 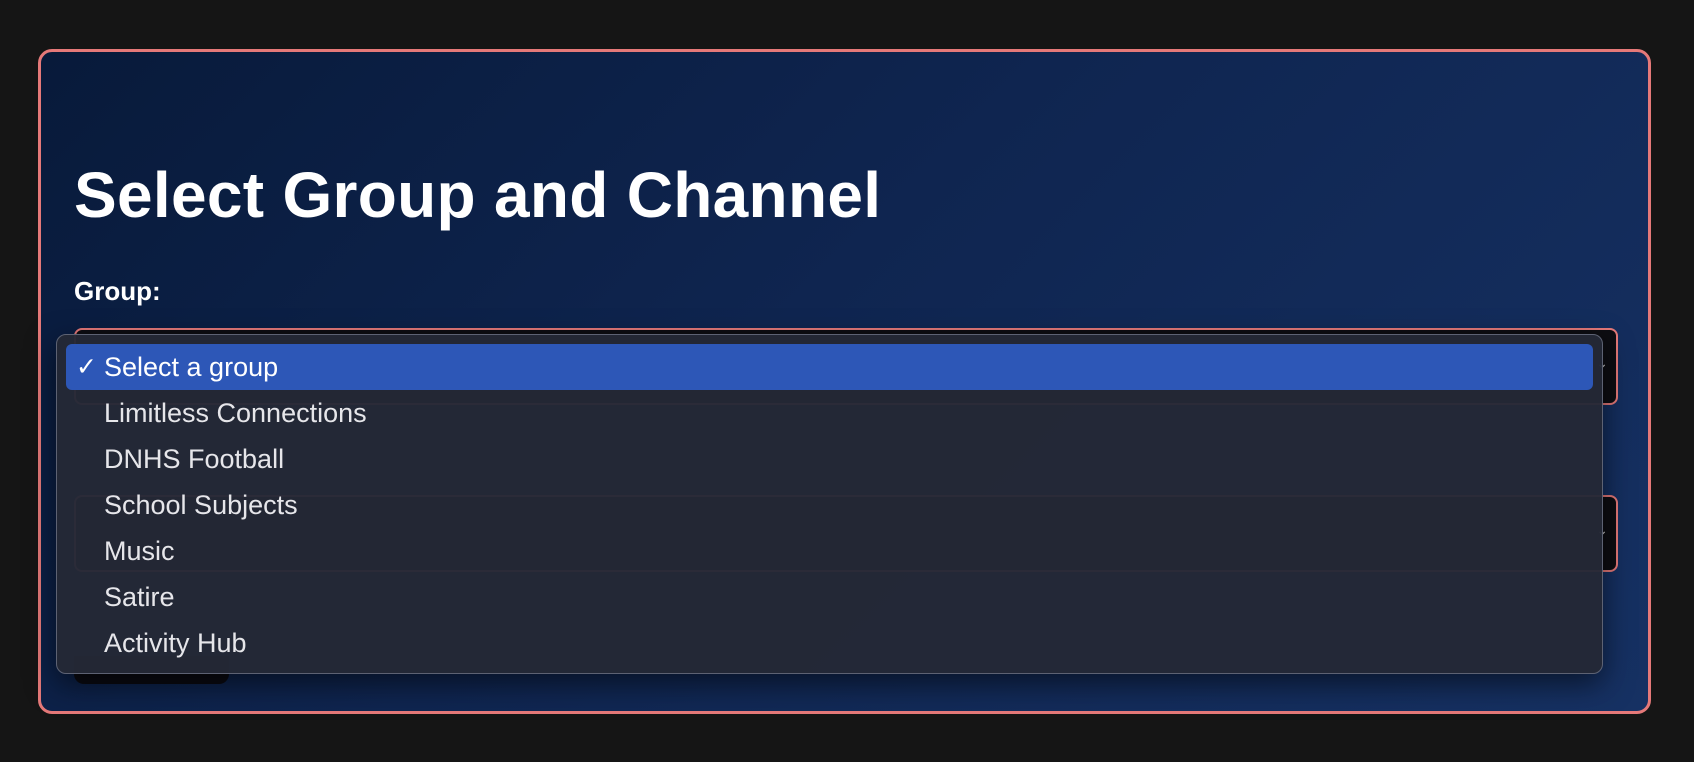 I want to click on group-option-activity-hub: Activity Hub, so click(x=829, y=643).